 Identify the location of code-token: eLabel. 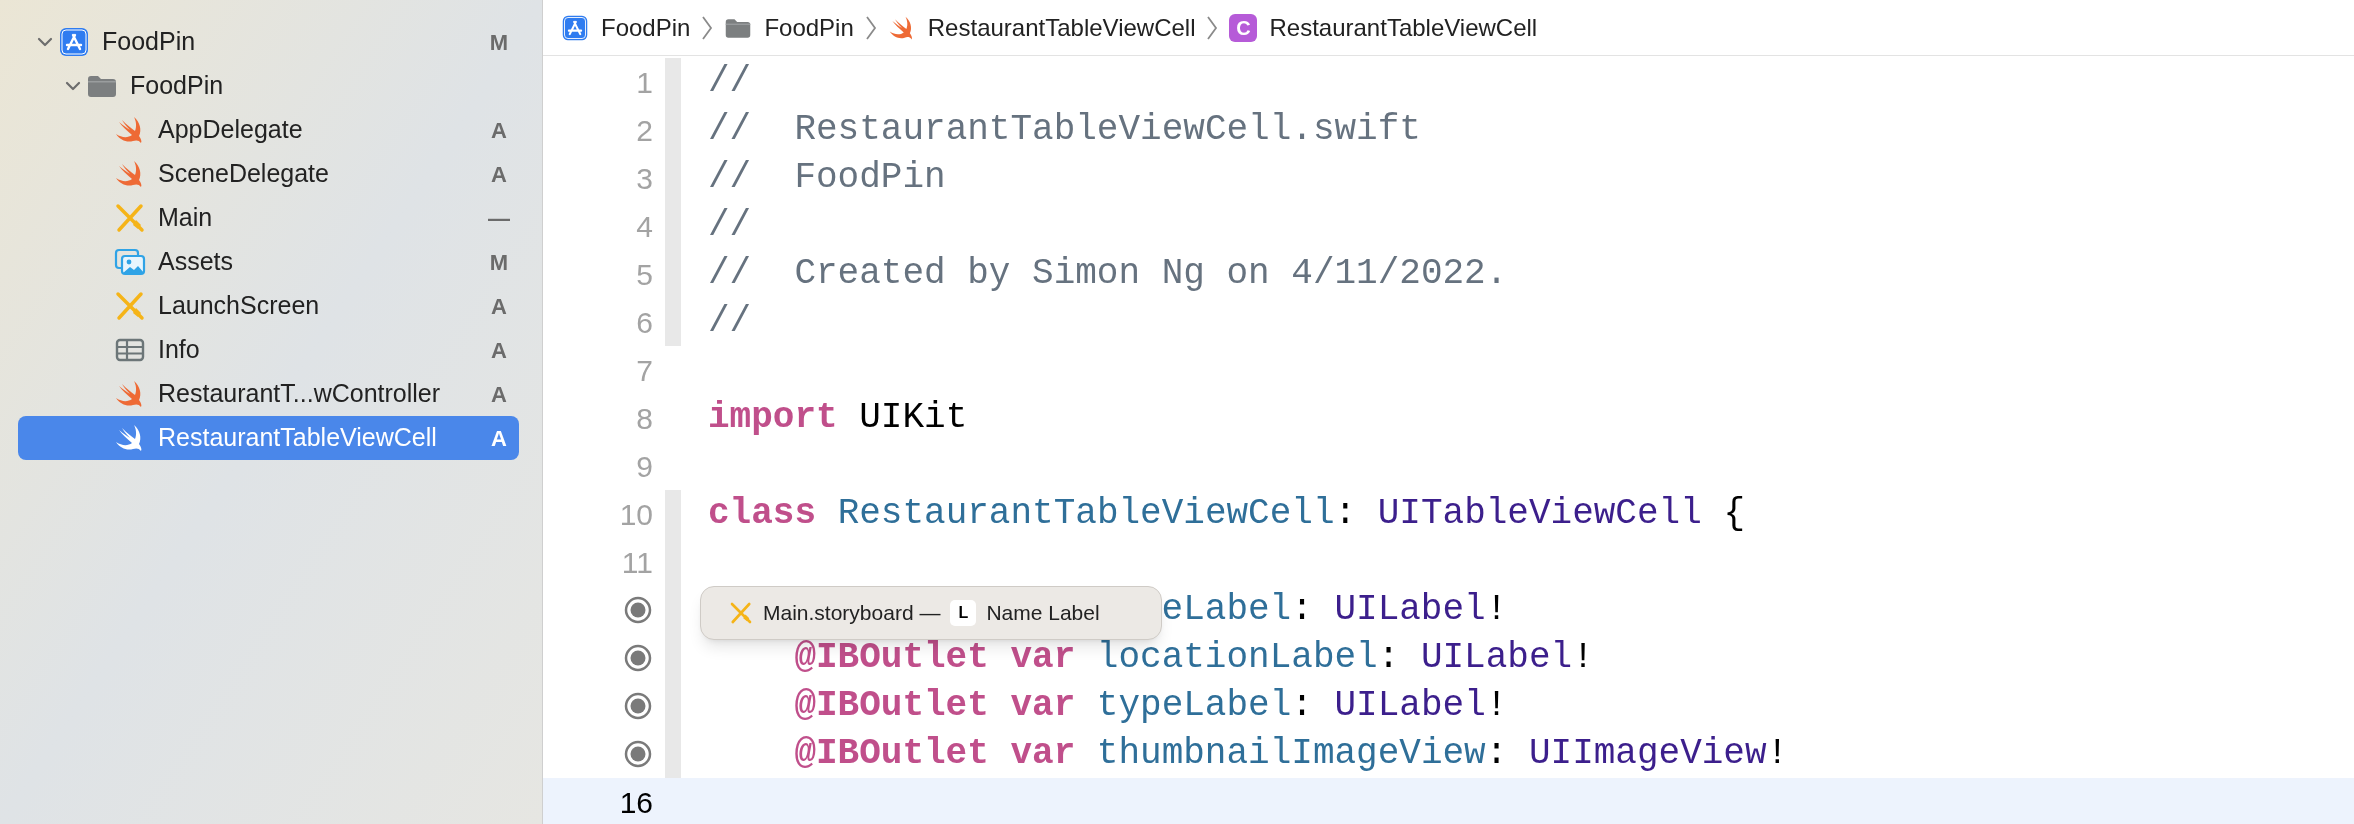
(1226, 610).